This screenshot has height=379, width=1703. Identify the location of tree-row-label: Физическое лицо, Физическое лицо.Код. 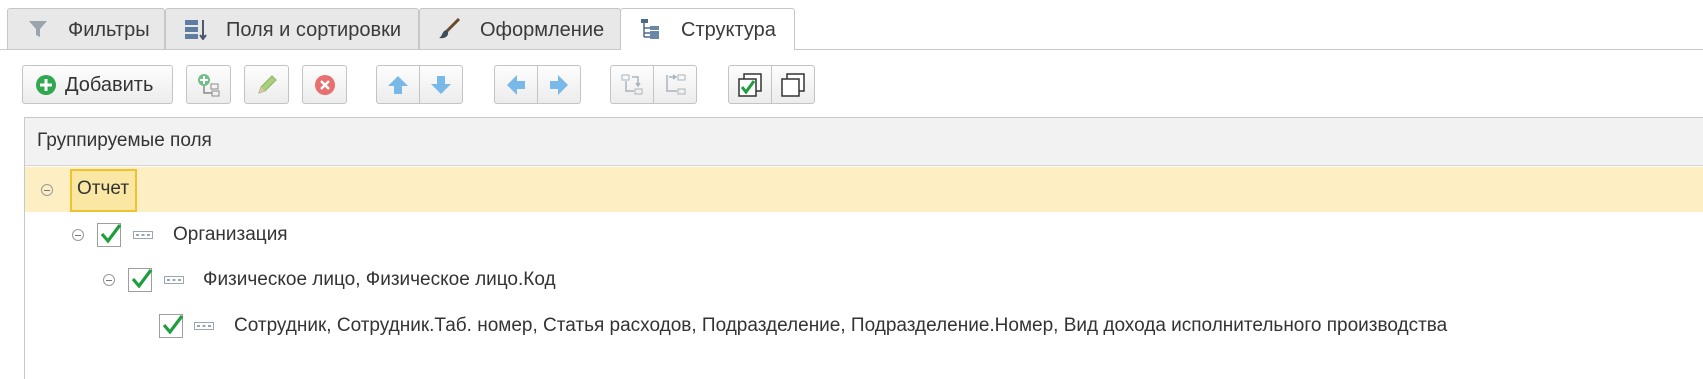
(379, 279).